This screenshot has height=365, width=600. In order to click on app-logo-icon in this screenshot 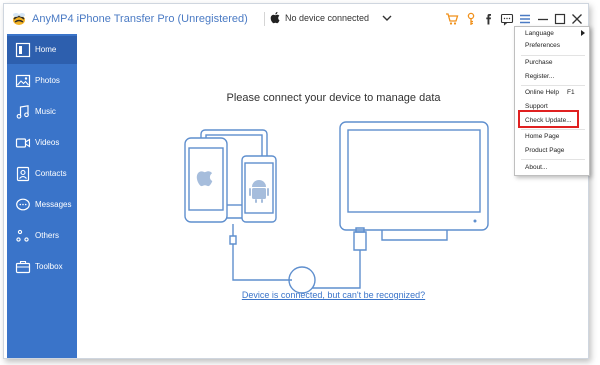, I will do `click(19, 19)`.